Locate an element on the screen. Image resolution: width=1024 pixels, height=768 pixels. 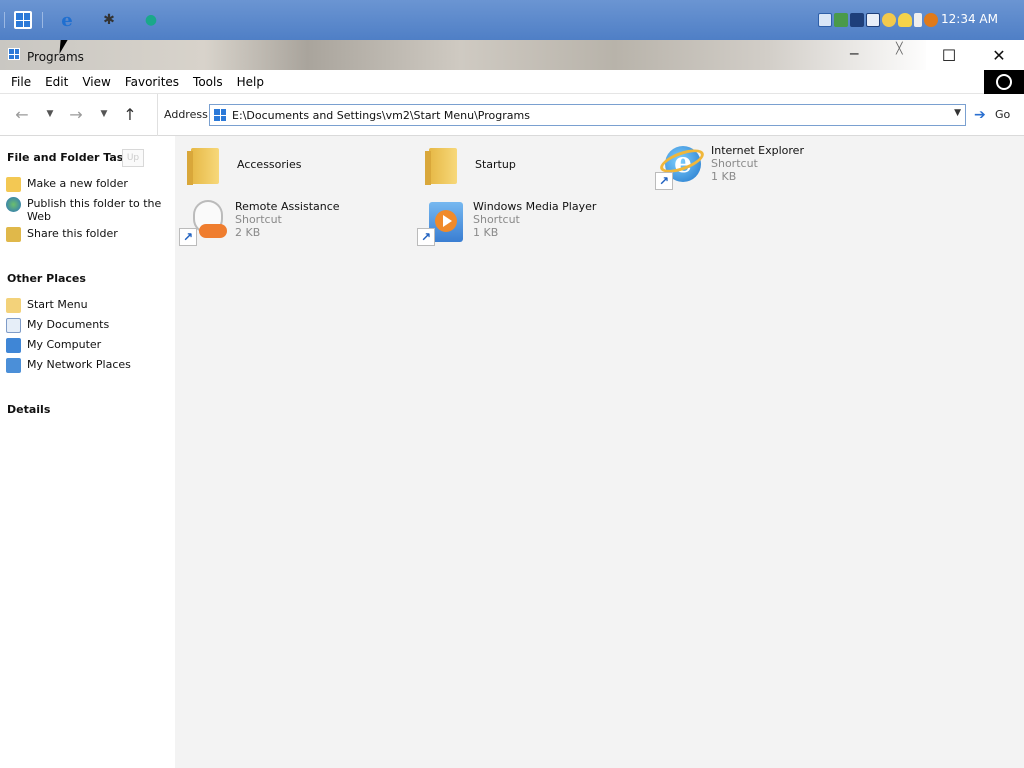
window-title: Programs is located at coordinates (55, 57).